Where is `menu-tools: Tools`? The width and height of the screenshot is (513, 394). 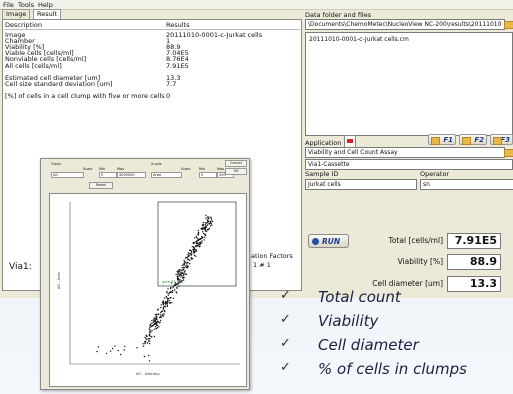 menu-tools: Tools is located at coordinates (26, 5).